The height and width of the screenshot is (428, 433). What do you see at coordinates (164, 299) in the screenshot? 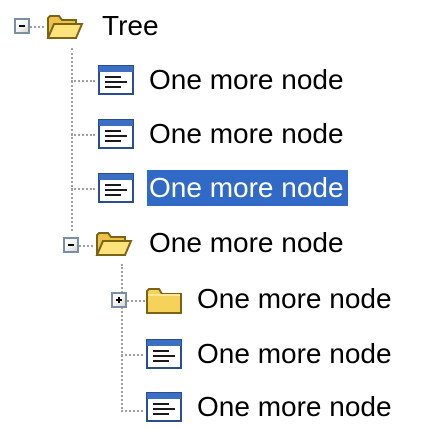
I see `folder-closed-icon` at bounding box center [164, 299].